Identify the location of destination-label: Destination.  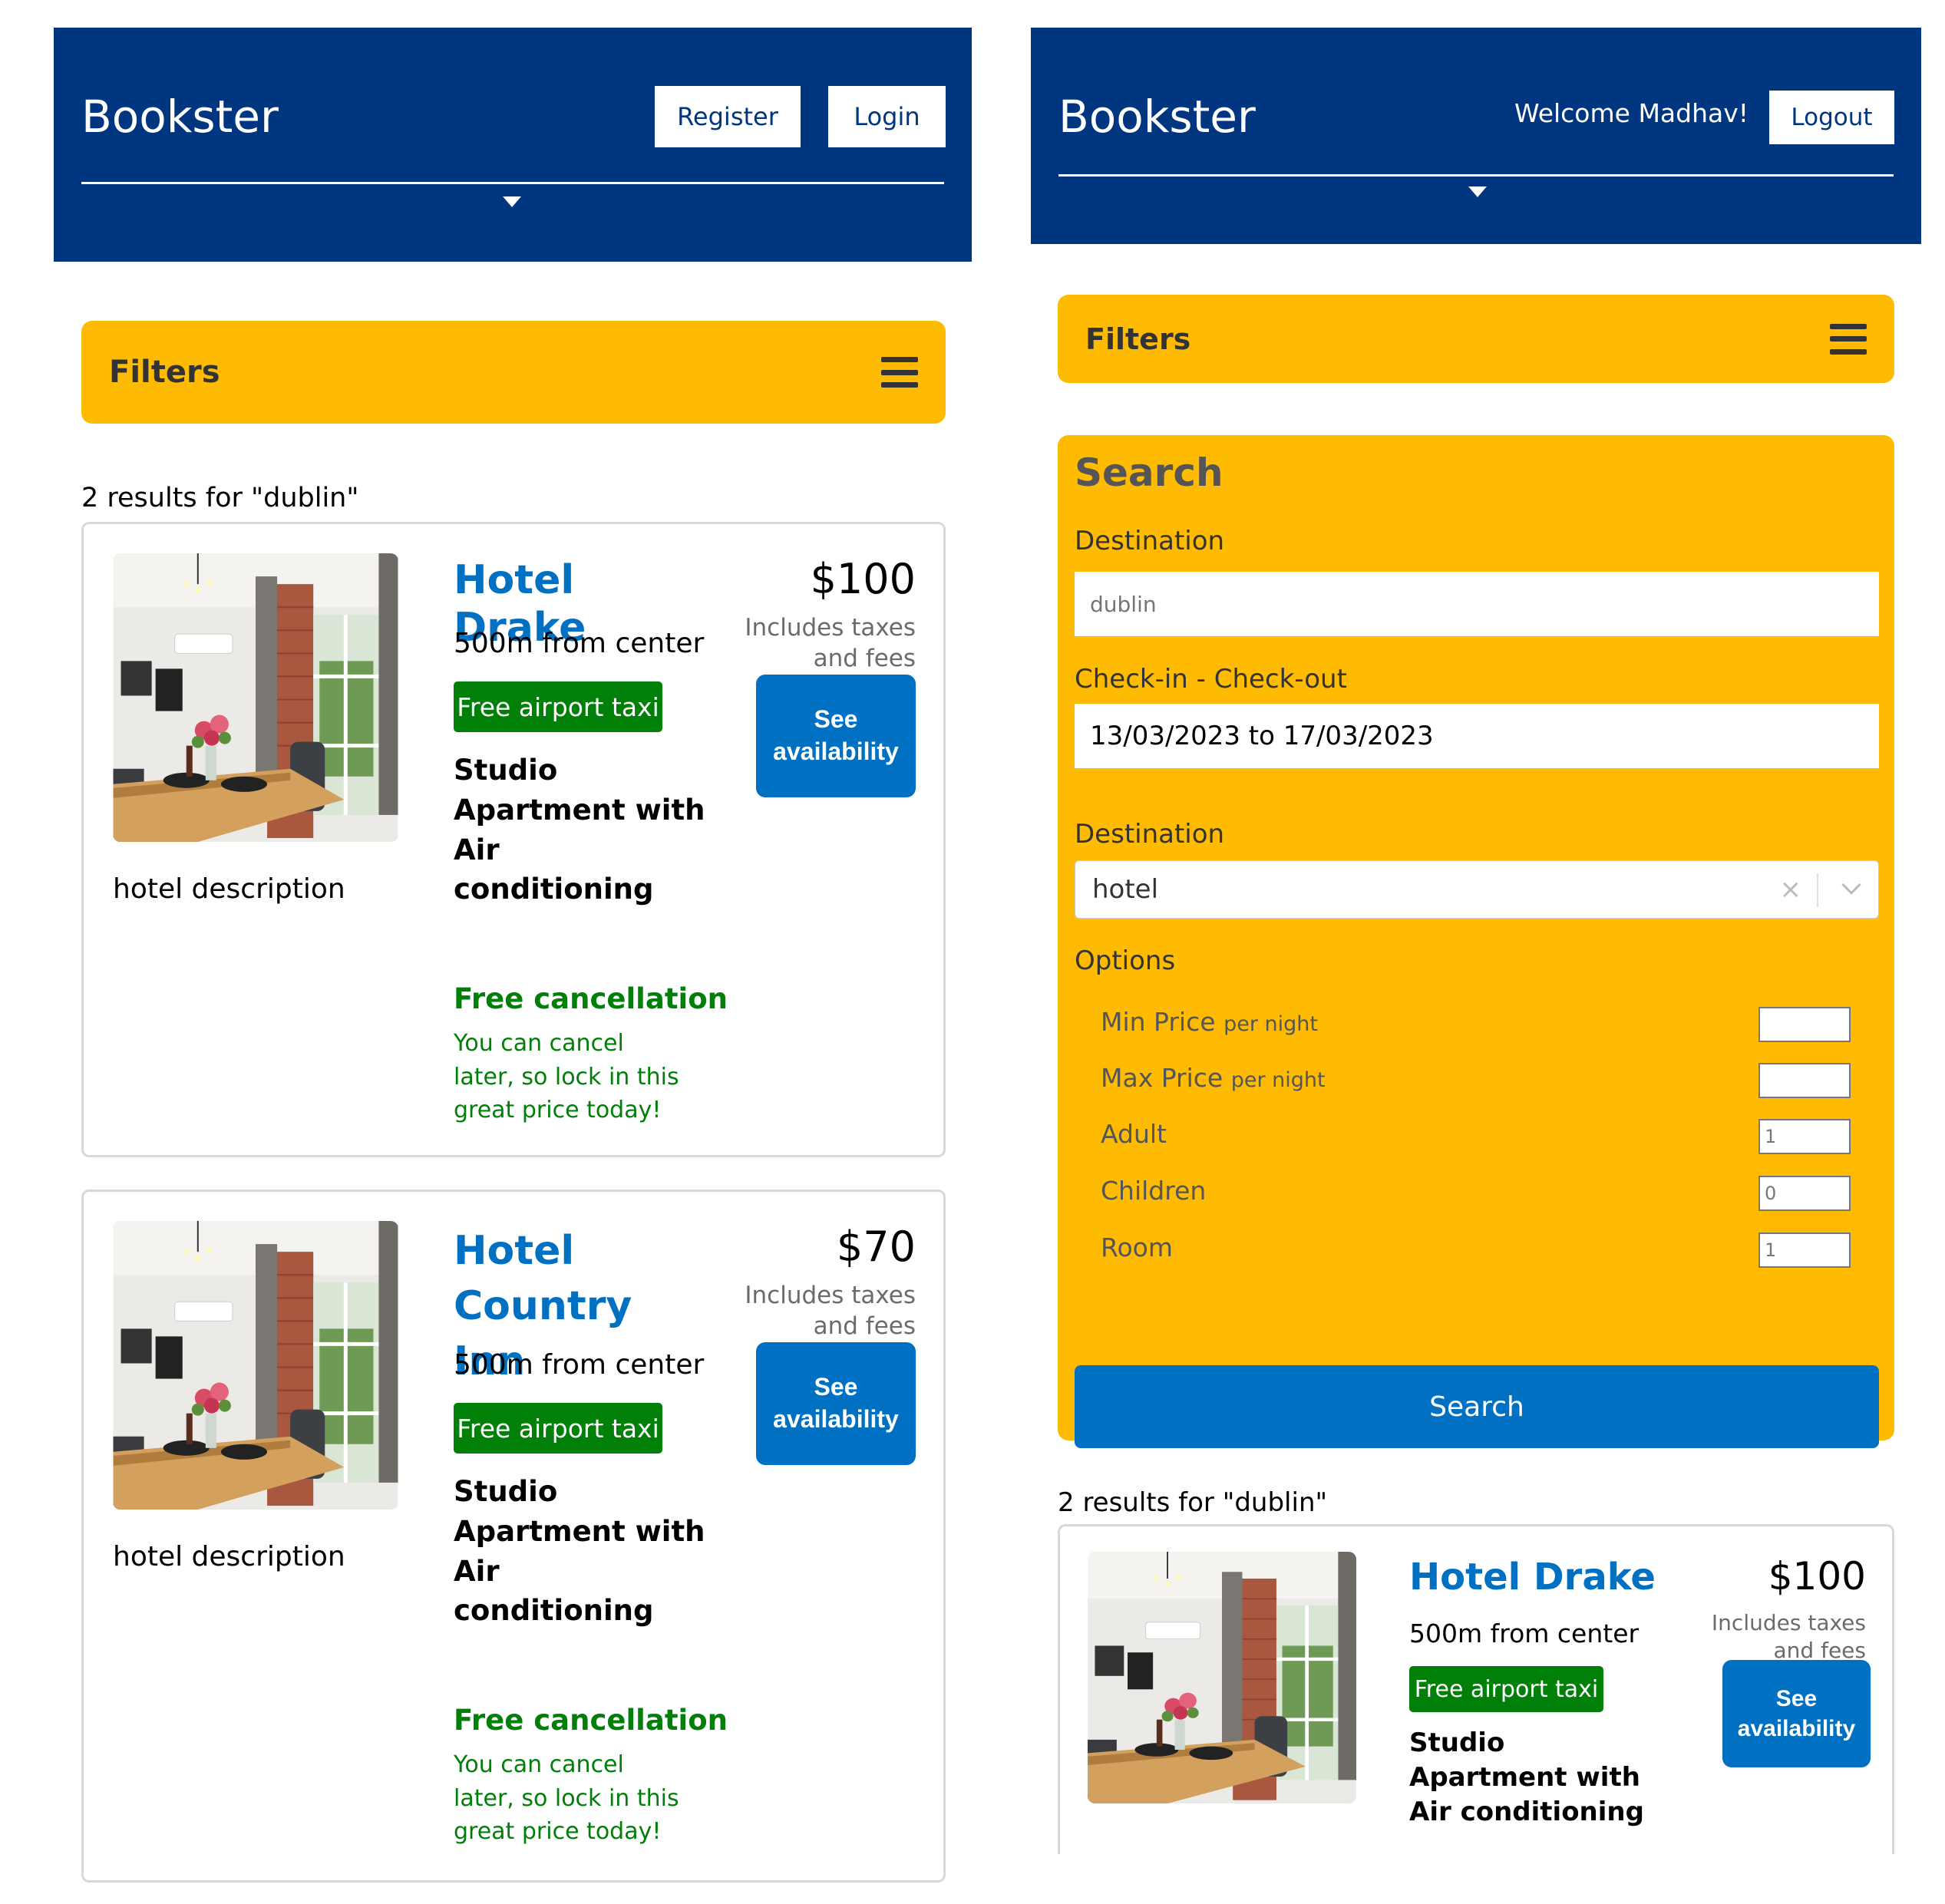
(1150, 541).